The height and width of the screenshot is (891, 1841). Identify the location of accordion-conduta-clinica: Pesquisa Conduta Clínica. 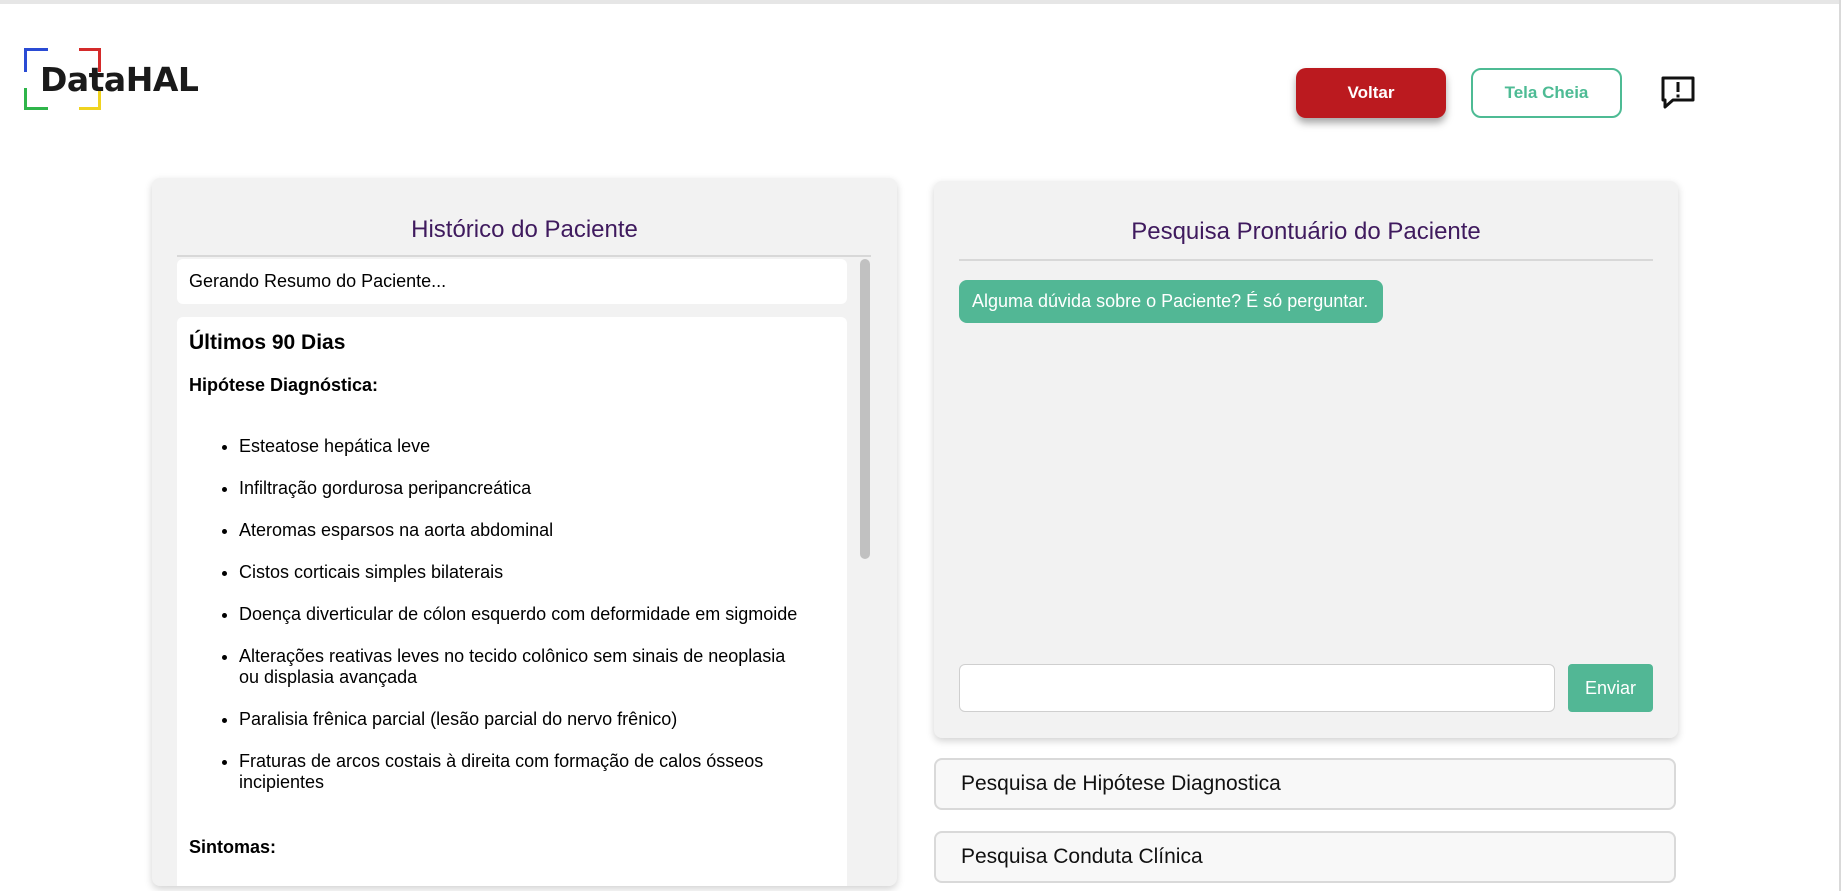
(1305, 857).